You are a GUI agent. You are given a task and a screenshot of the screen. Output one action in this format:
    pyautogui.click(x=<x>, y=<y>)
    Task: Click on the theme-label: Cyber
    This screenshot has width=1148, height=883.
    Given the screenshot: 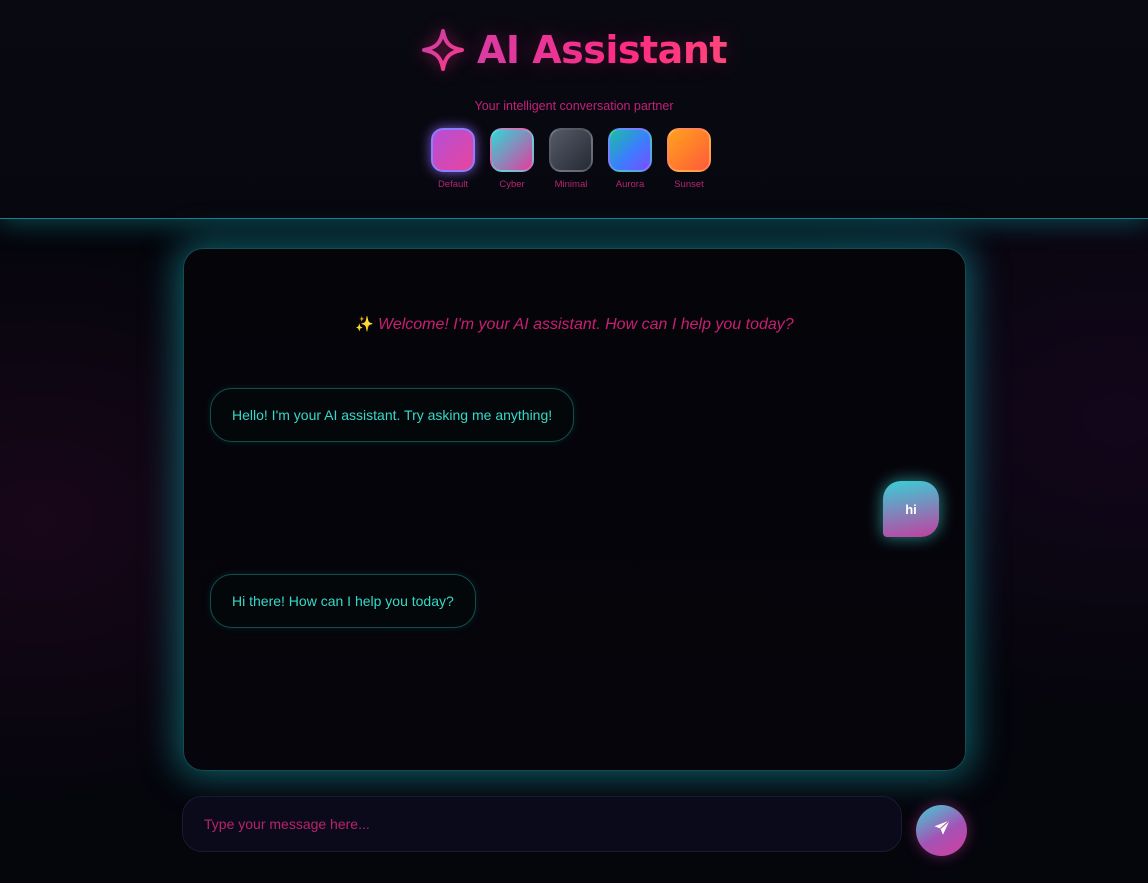 What is the action you would take?
    pyautogui.click(x=512, y=184)
    